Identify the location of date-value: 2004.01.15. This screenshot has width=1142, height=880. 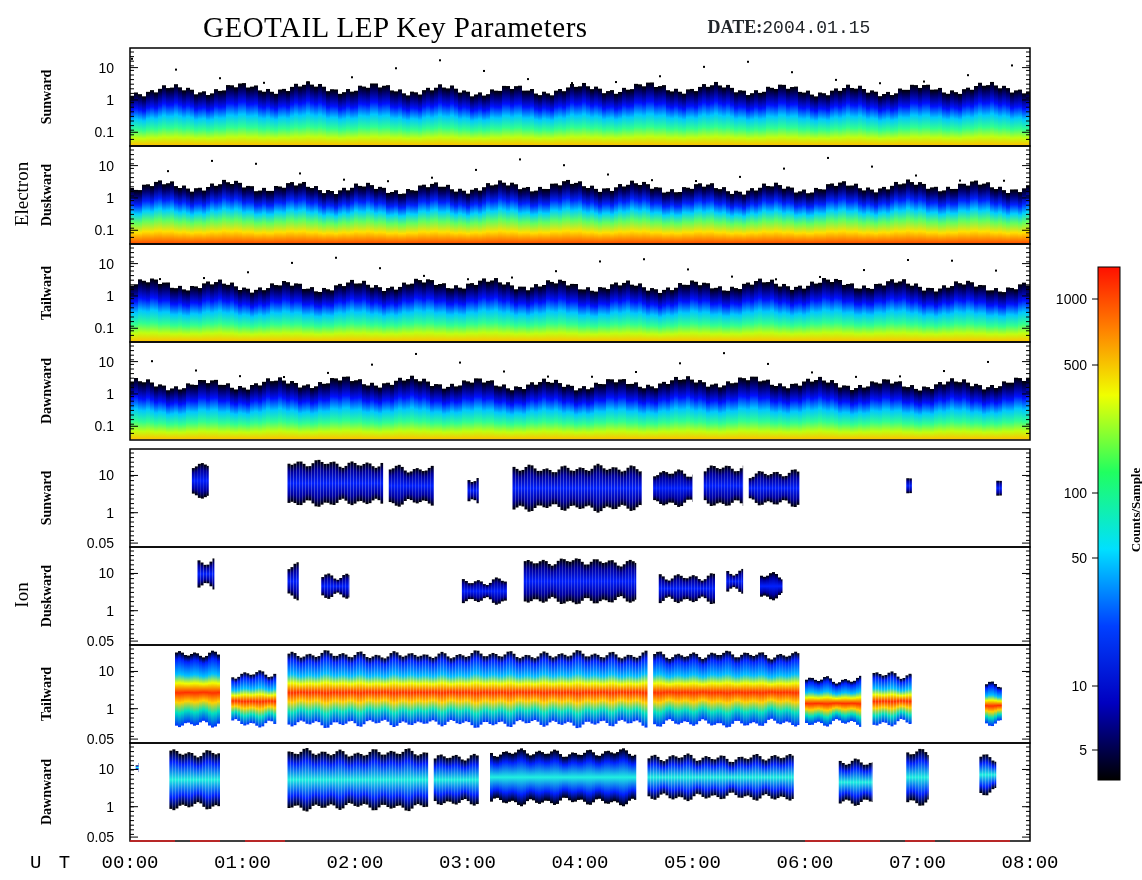
(816, 28).